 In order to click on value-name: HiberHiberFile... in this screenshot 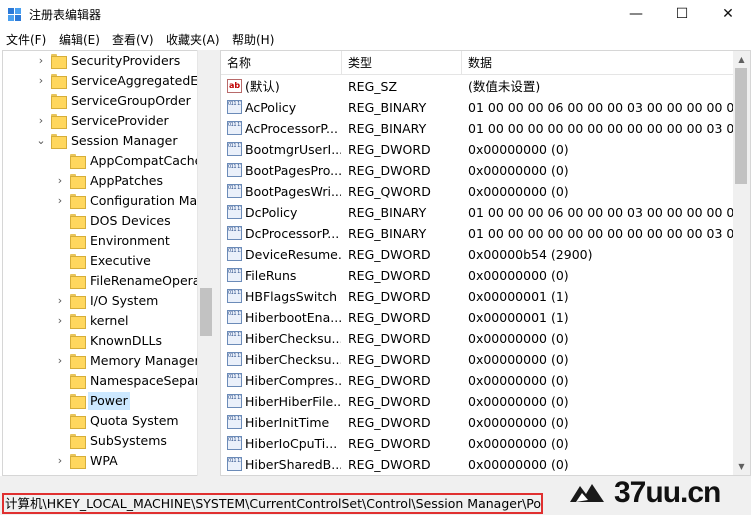, I will do `click(293, 401)`.